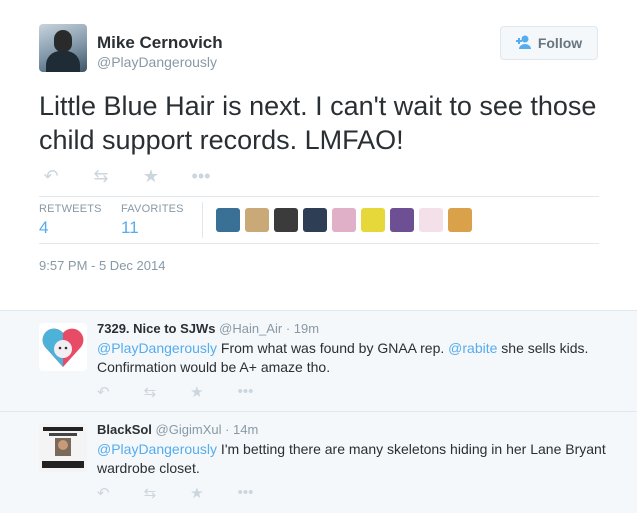  I want to click on favorites-label: FAVORITES, so click(152, 209).